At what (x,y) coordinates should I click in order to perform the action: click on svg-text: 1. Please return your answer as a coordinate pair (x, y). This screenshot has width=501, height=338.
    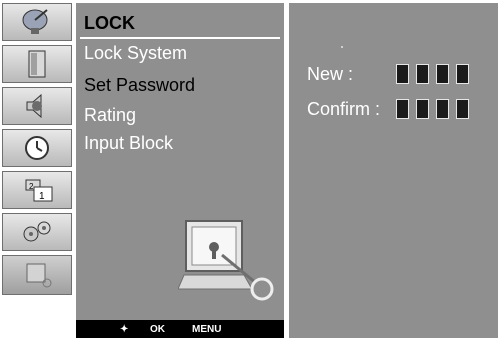
    Looking at the image, I should click on (42, 196).